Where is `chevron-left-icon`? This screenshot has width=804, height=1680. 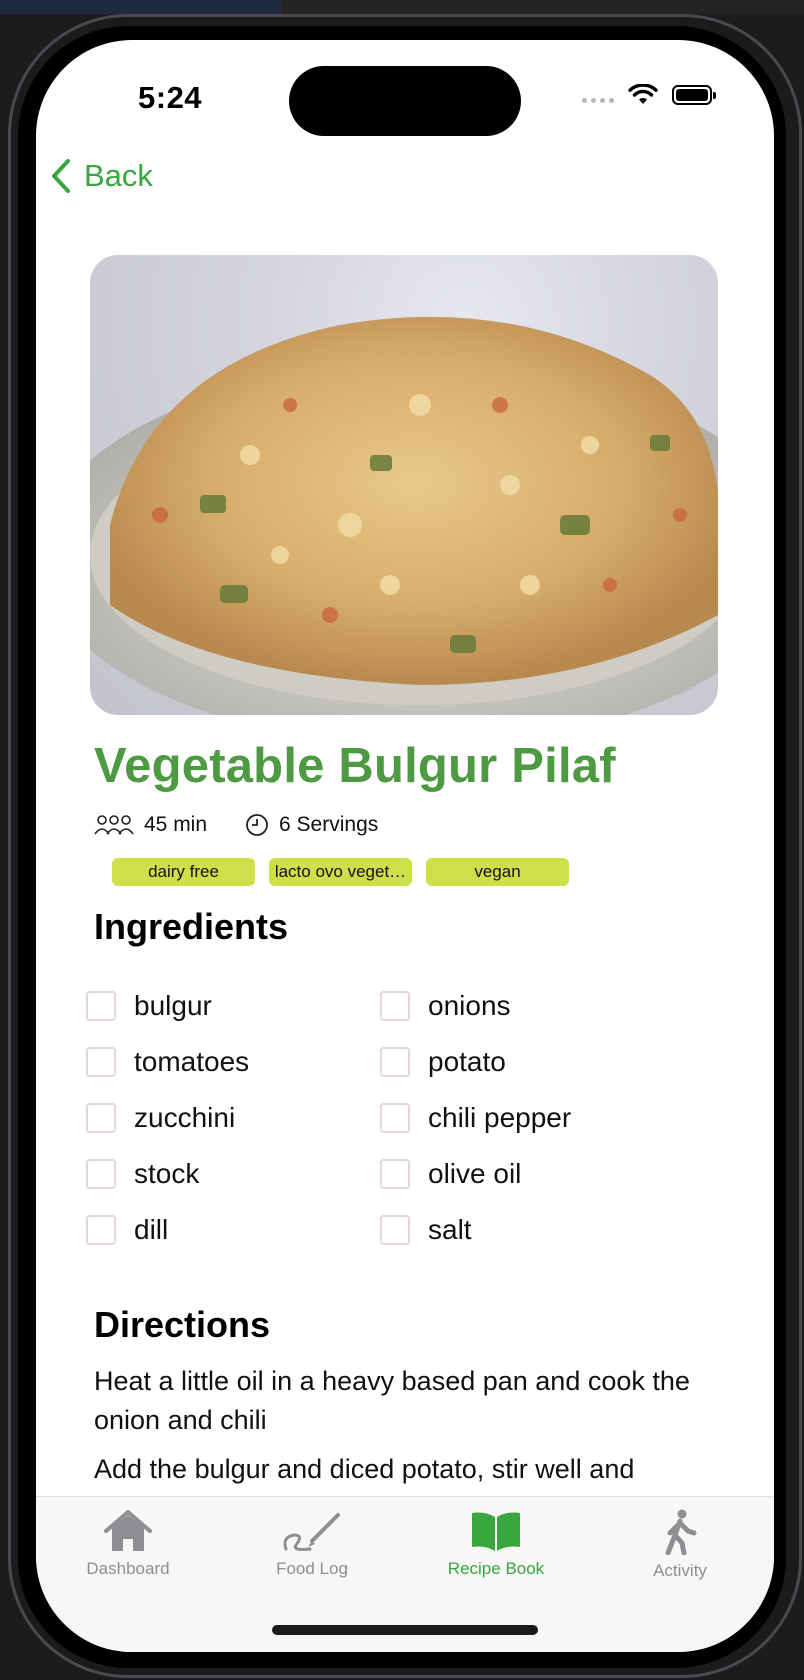 chevron-left-icon is located at coordinates (61, 176).